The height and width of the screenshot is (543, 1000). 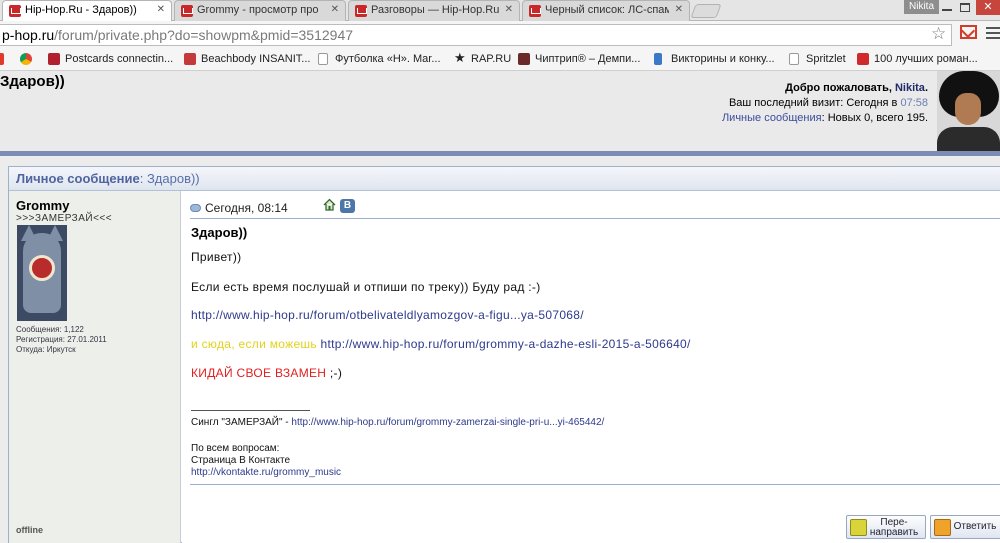 I want to click on gmail-icon, so click(x=968, y=32).